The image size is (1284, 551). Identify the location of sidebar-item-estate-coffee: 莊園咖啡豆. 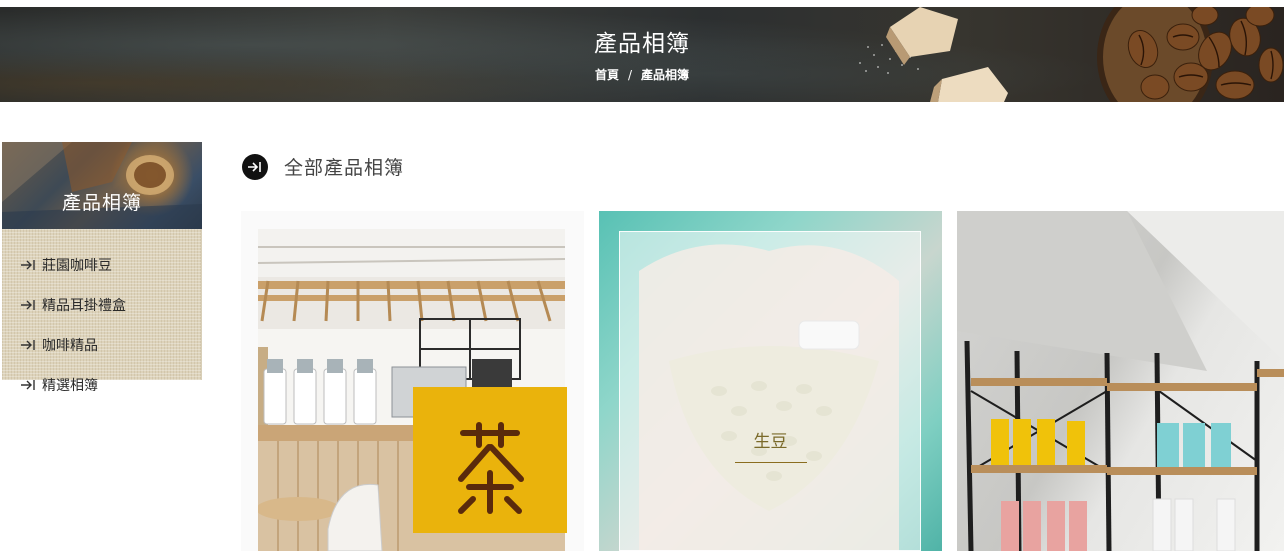
(110, 265).